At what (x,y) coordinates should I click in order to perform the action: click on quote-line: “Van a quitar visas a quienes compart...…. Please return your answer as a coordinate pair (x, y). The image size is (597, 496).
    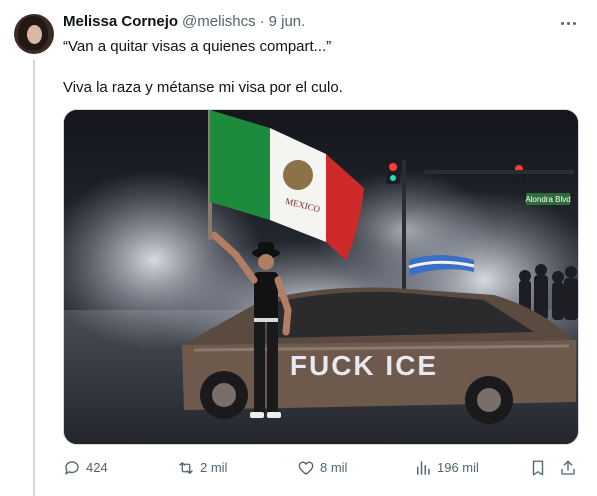
    Looking at the image, I should click on (197, 46).